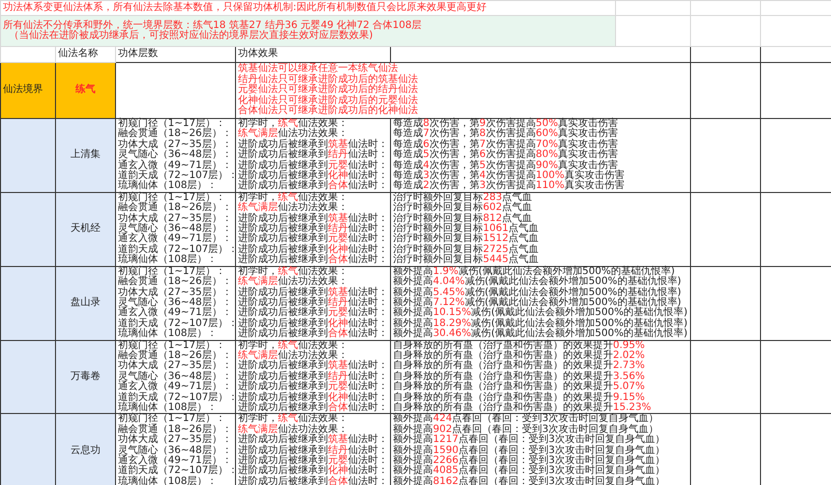 This screenshot has width=831, height=485. What do you see at coordinates (506, 124) in the screenshot?
I see `effect-text: 每造成8次伤害，第9次伤害提高50%真实攻击伤害` at bounding box center [506, 124].